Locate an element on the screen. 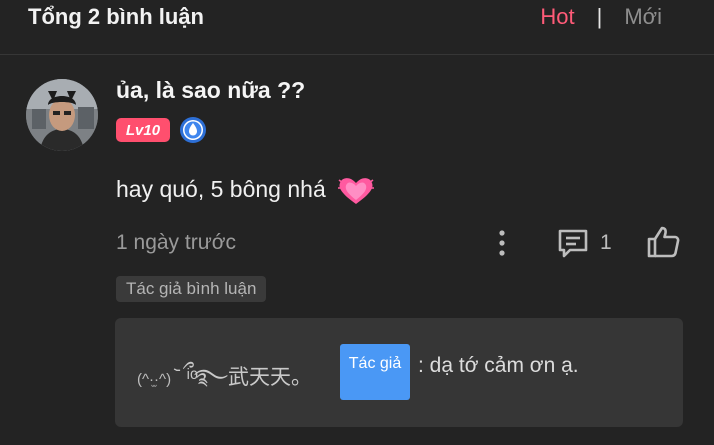 The image size is (714, 445). avatar is located at coordinates (62, 115).